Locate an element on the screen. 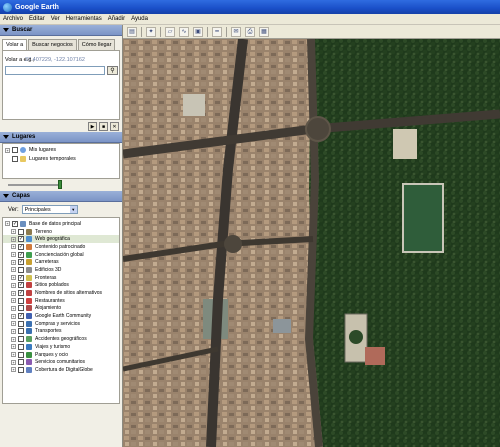  print-icon: ⎙ is located at coordinates (250, 31).